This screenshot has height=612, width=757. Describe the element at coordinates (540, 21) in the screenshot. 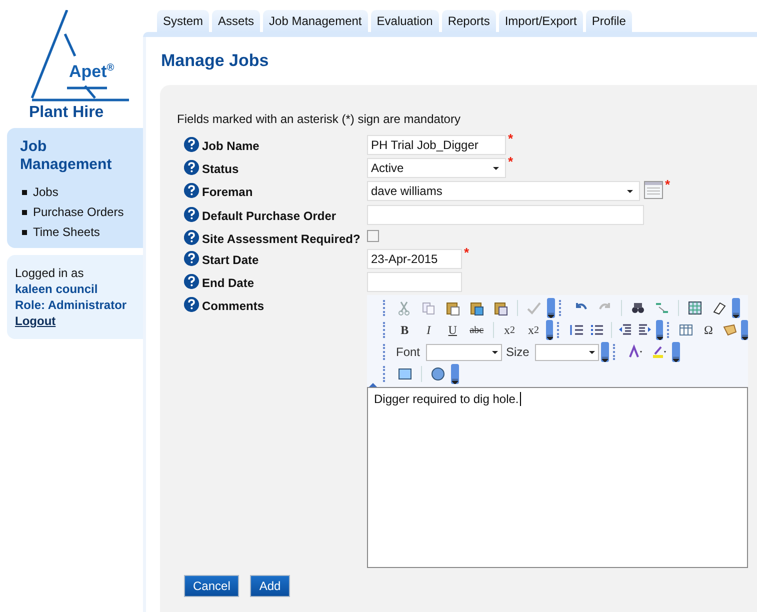

I see `nav-tab: Import/Export` at that location.